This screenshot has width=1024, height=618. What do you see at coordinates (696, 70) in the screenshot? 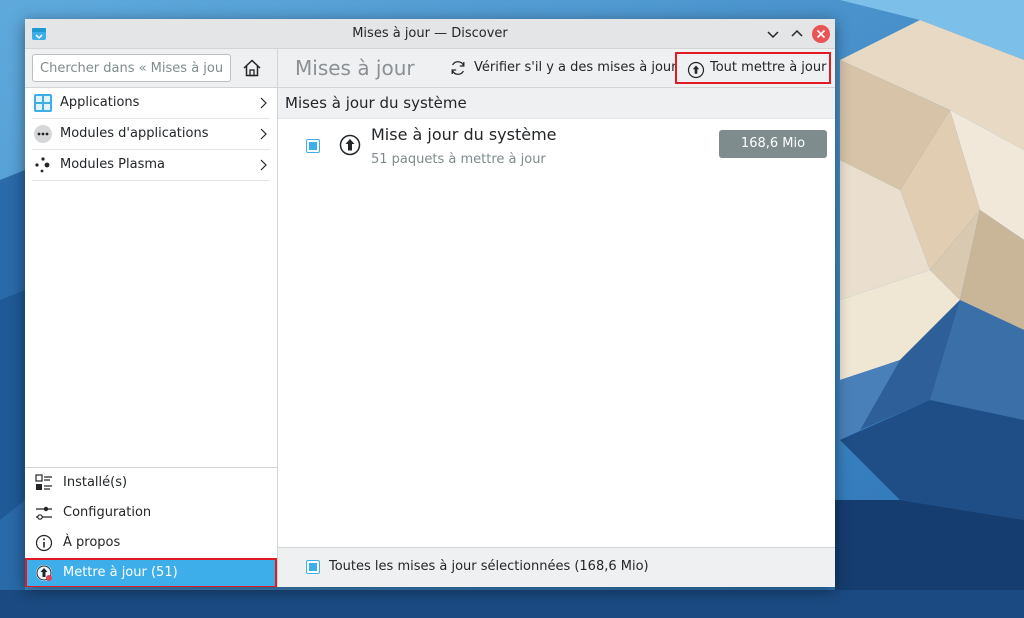
I see `update-arrow-icon` at bounding box center [696, 70].